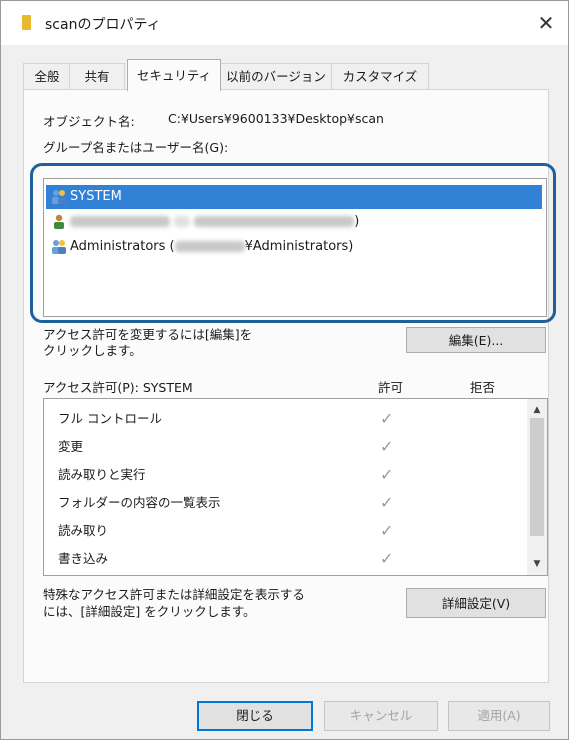 The image size is (569, 740). Describe the element at coordinates (391, 387) in the screenshot. I see `allow-column-header: 許可` at that location.